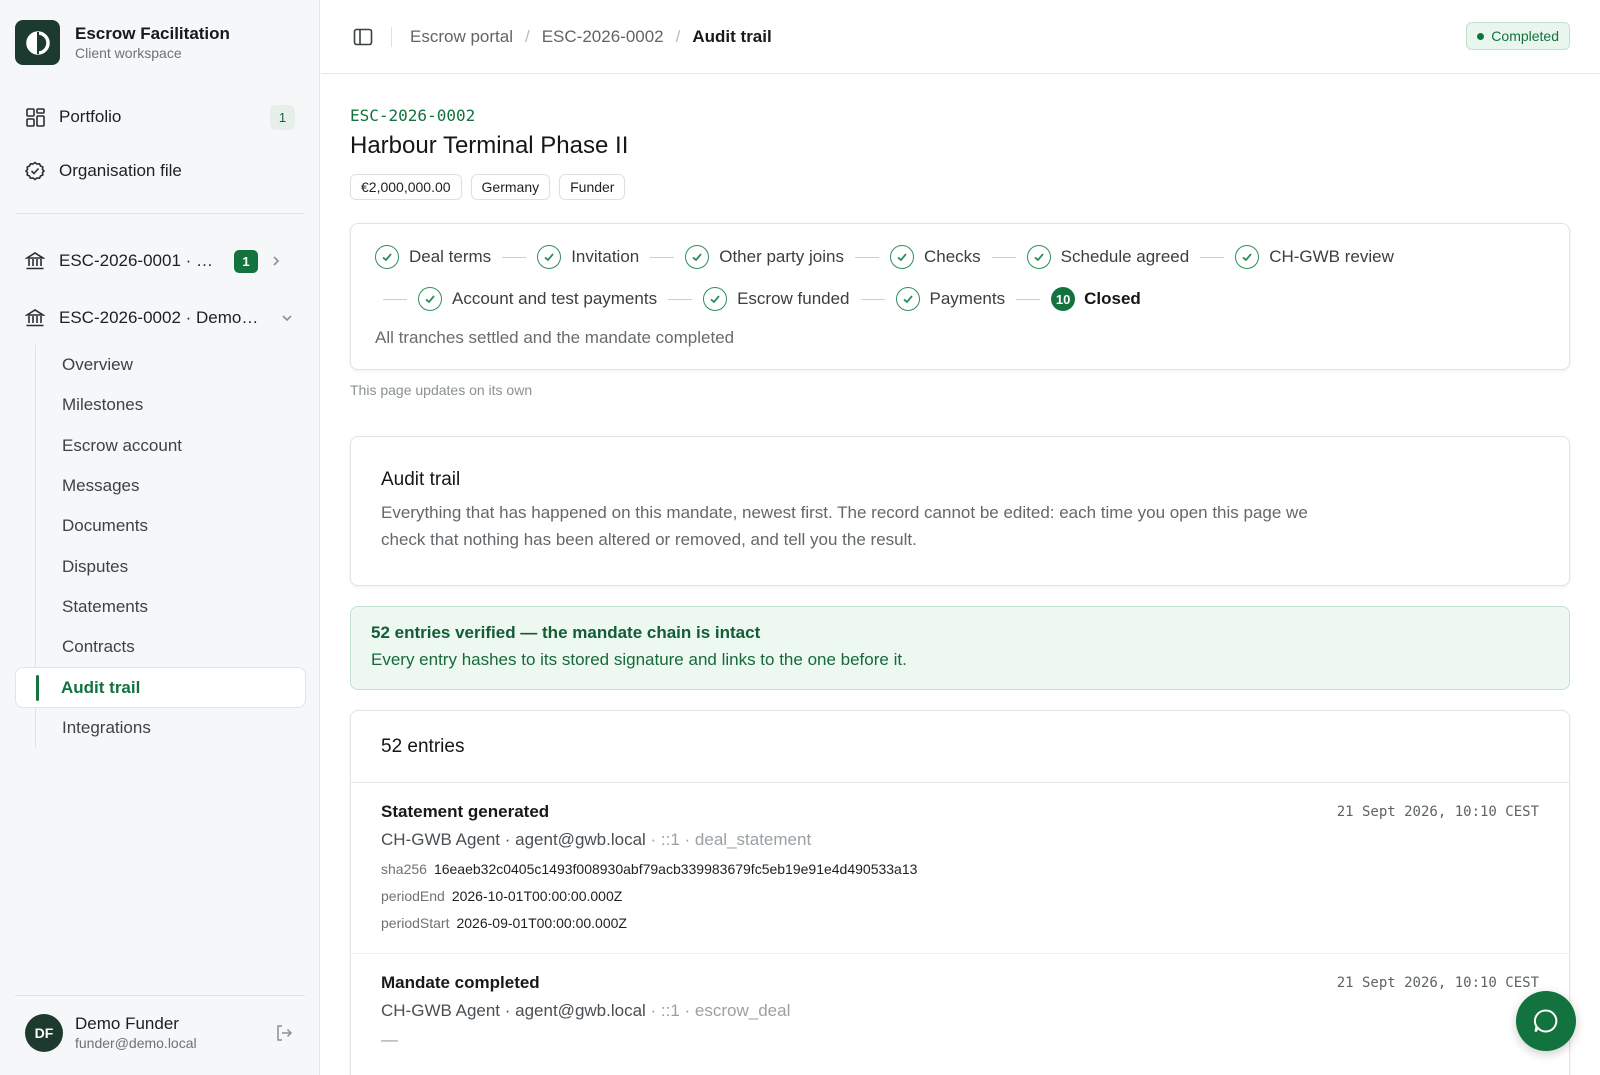 Image resolution: width=1600 pixels, height=1075 pixels. I want to click on entry-timestamp: 21 Sept 2026, 10:10 CEST, so click(1437, 983).